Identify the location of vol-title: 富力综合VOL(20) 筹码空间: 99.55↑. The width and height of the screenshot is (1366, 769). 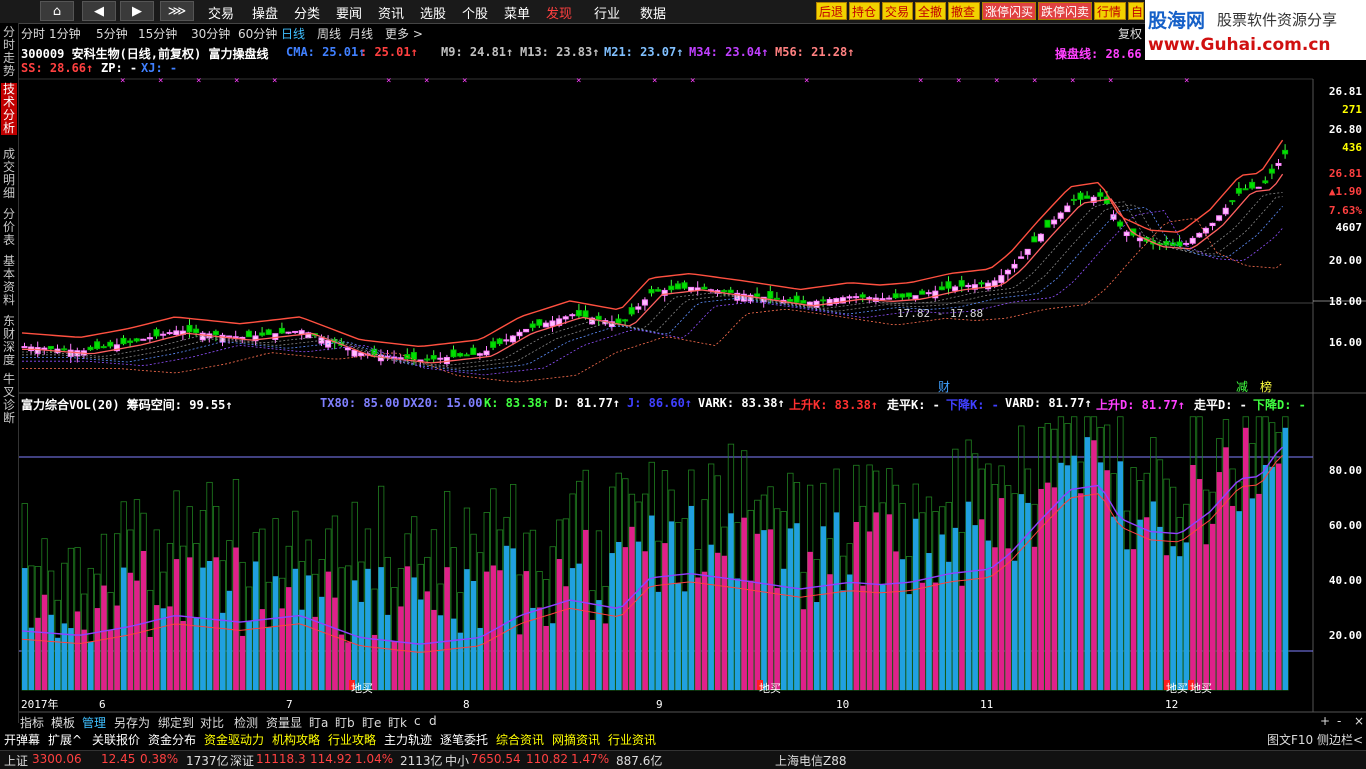
(127, 405).